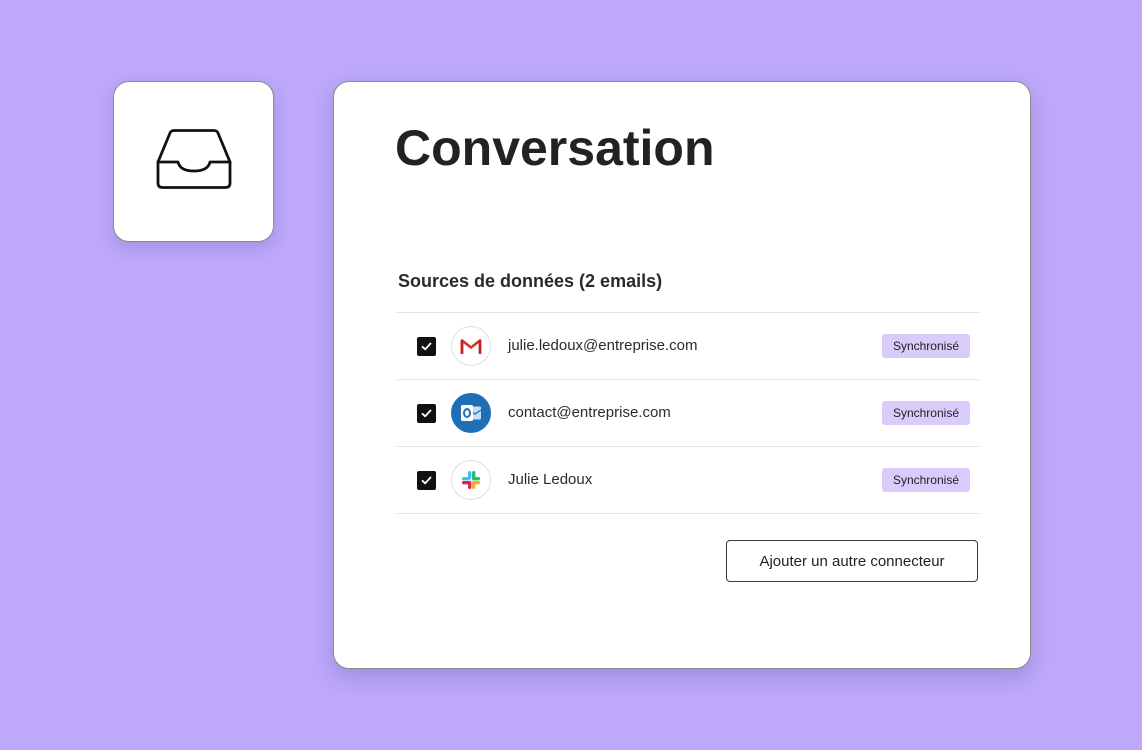 Image resolution: width=1142 pixels, height=750 pixels. Describe the element at coordinates (555, 148) in the screenshot. I see `page-title: Conversation` at that location.